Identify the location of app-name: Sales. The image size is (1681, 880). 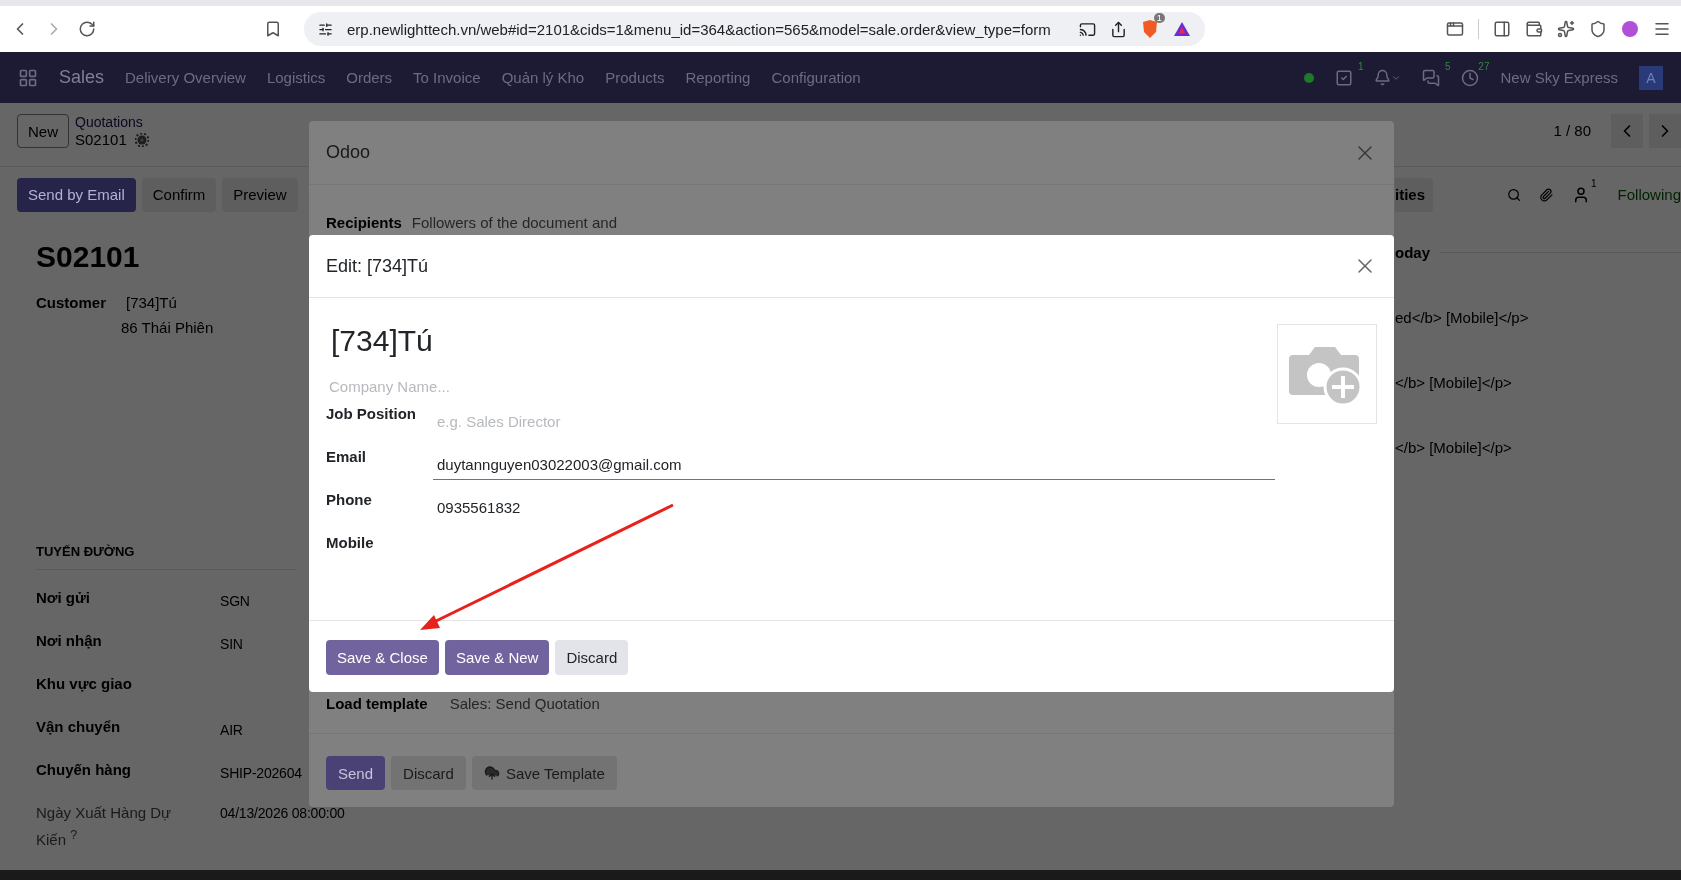
(82, 77).